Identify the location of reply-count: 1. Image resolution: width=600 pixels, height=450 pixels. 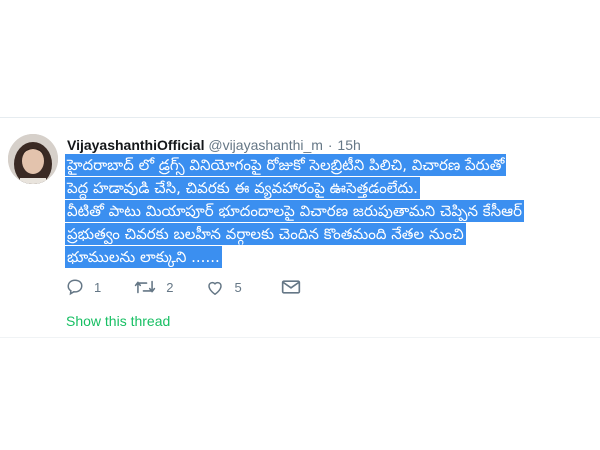
(98, 287).